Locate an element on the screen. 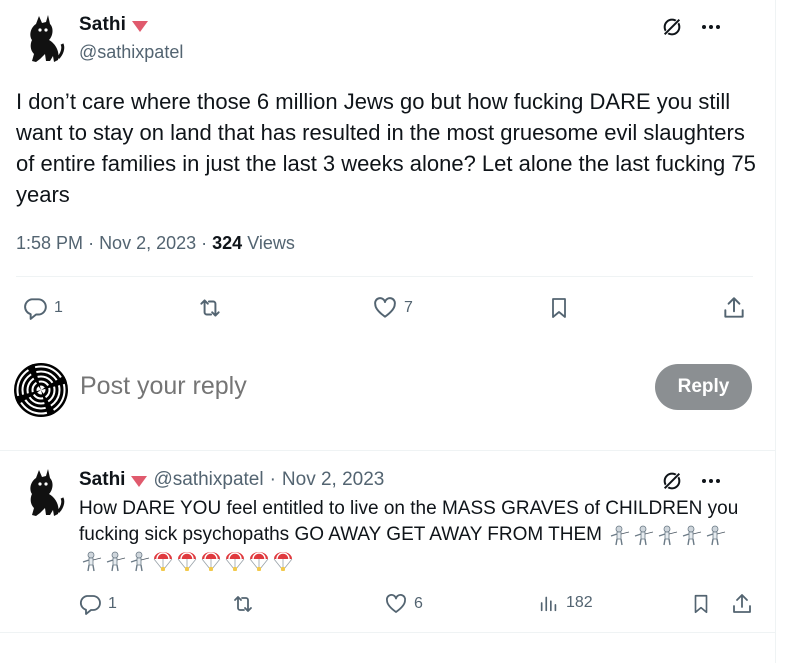 This screenshot has height=663, width=808. tweet-meta: 1:58 PM · Nov 2, 2023 · 324 Views is located at coordinates (155, 243).